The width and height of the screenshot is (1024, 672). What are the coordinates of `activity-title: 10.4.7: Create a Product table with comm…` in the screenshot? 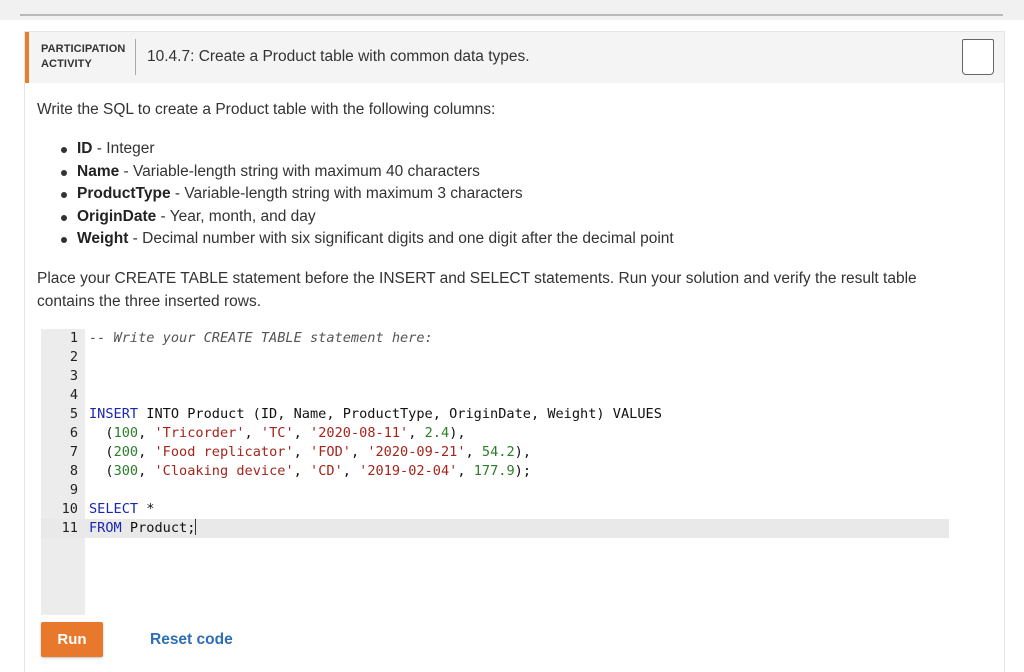 It's located at (338, 56).